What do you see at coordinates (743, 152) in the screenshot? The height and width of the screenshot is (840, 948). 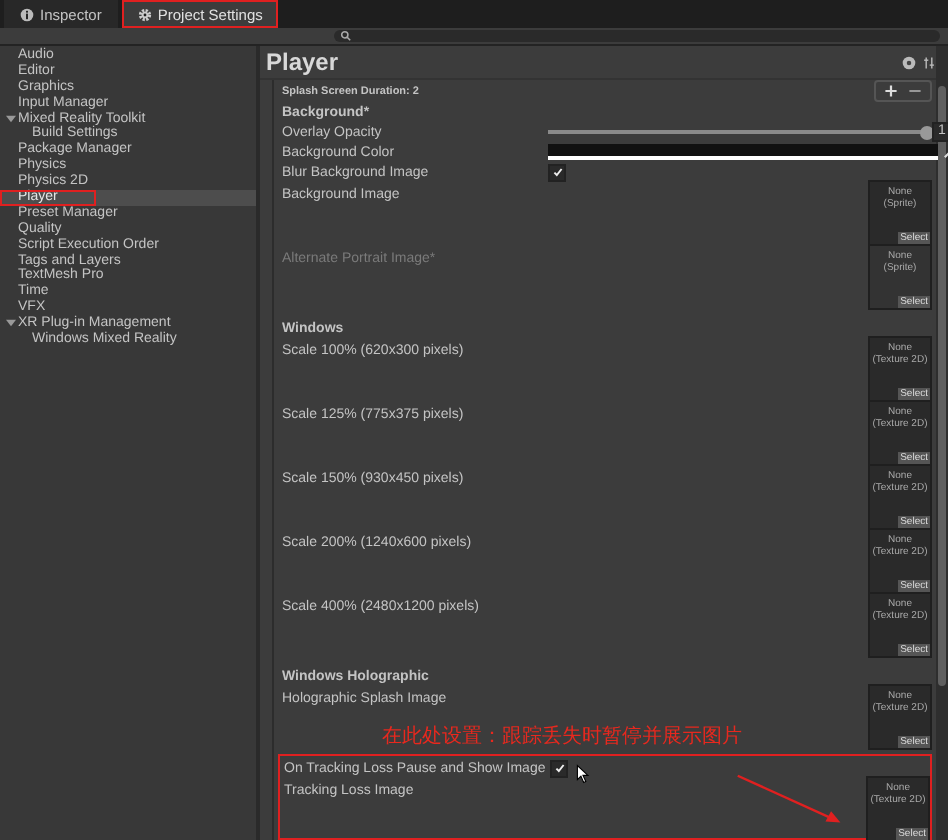 I see `color-field` at bounding box center [743, 152].